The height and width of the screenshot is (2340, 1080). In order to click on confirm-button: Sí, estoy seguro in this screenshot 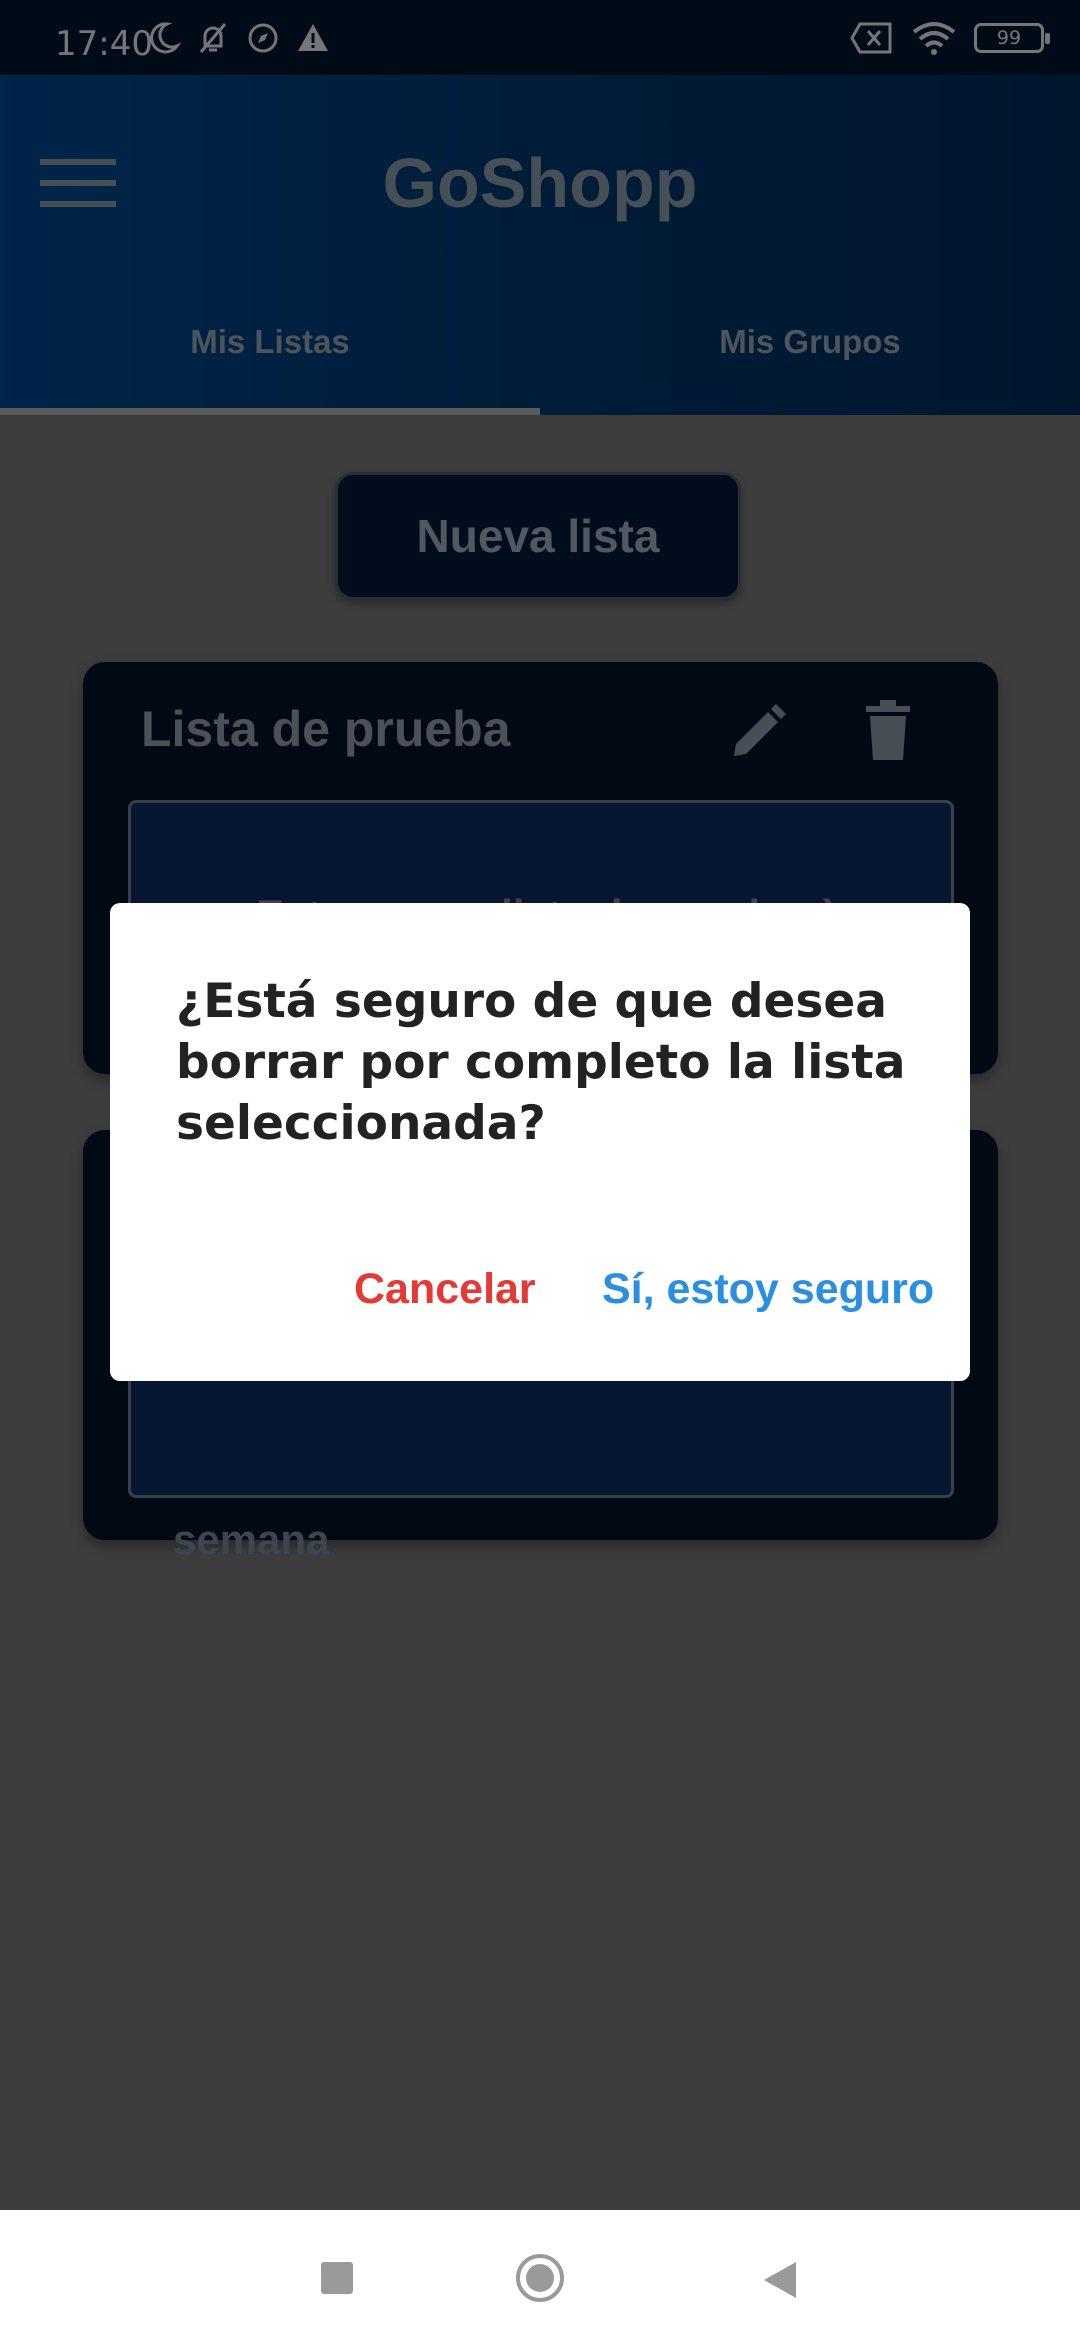, I will do `click(768, 1289)`.